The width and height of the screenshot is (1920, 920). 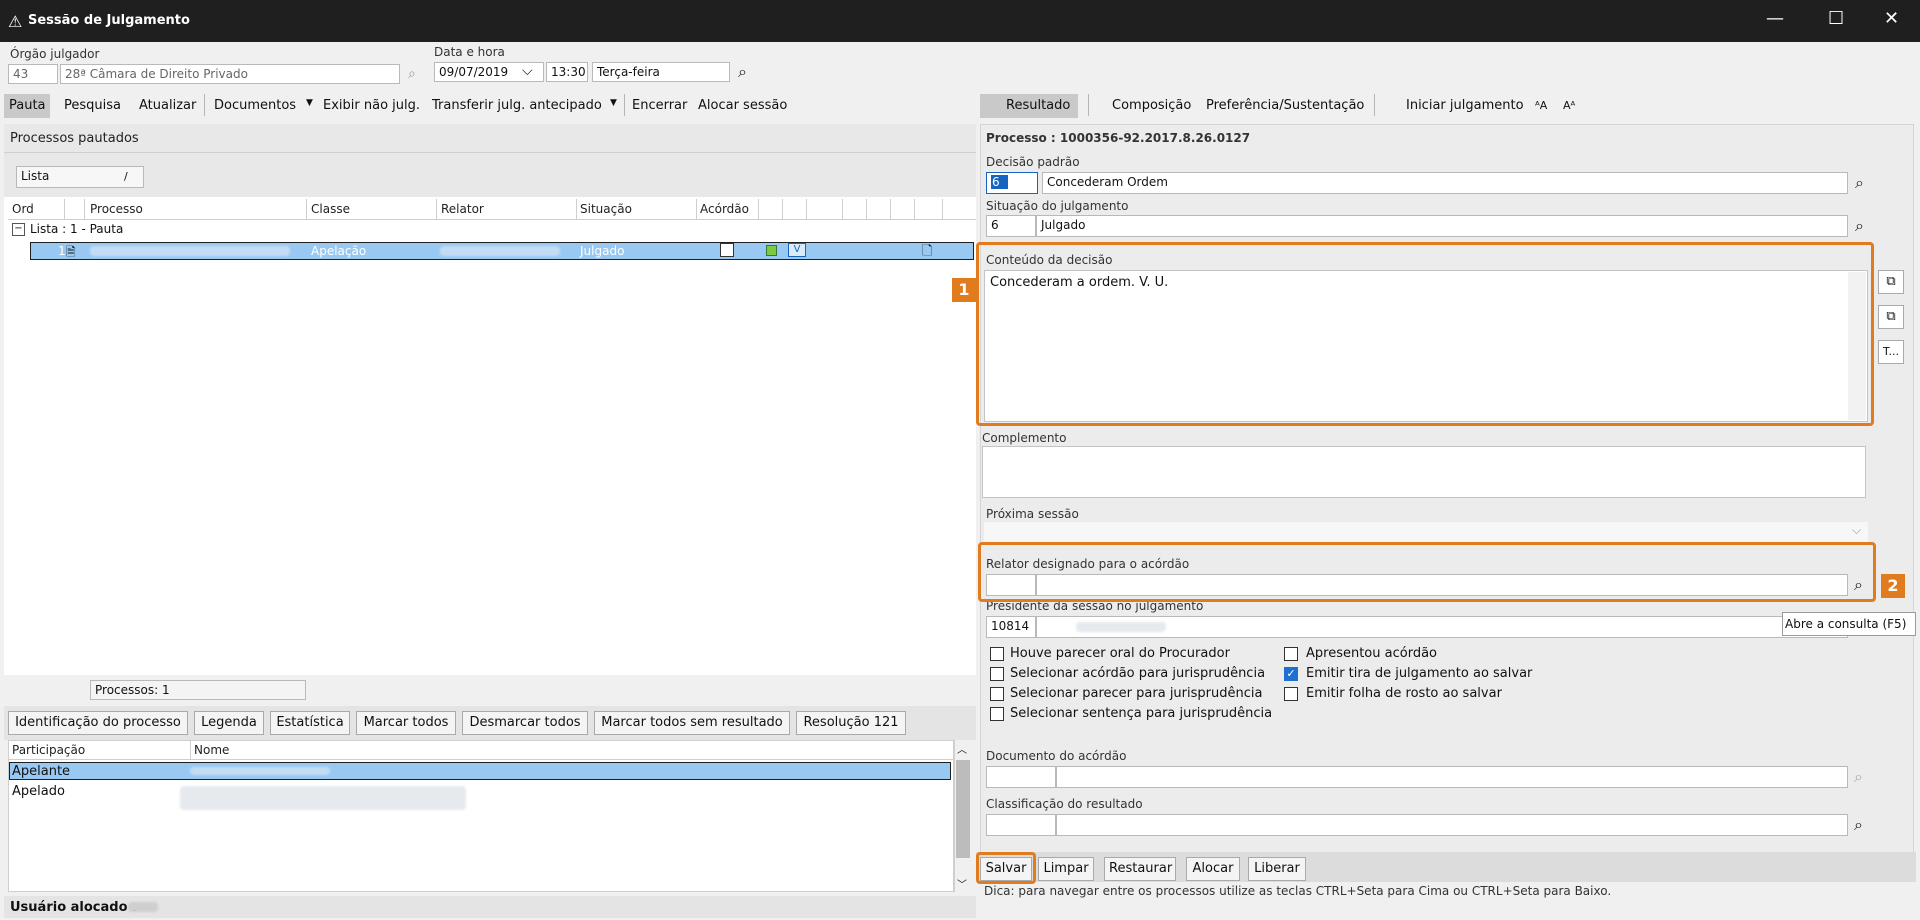 What do you see at coordinates (963, 809) in the screenshot?
I see `scroll-thumb` at bounding box center [963, 809].